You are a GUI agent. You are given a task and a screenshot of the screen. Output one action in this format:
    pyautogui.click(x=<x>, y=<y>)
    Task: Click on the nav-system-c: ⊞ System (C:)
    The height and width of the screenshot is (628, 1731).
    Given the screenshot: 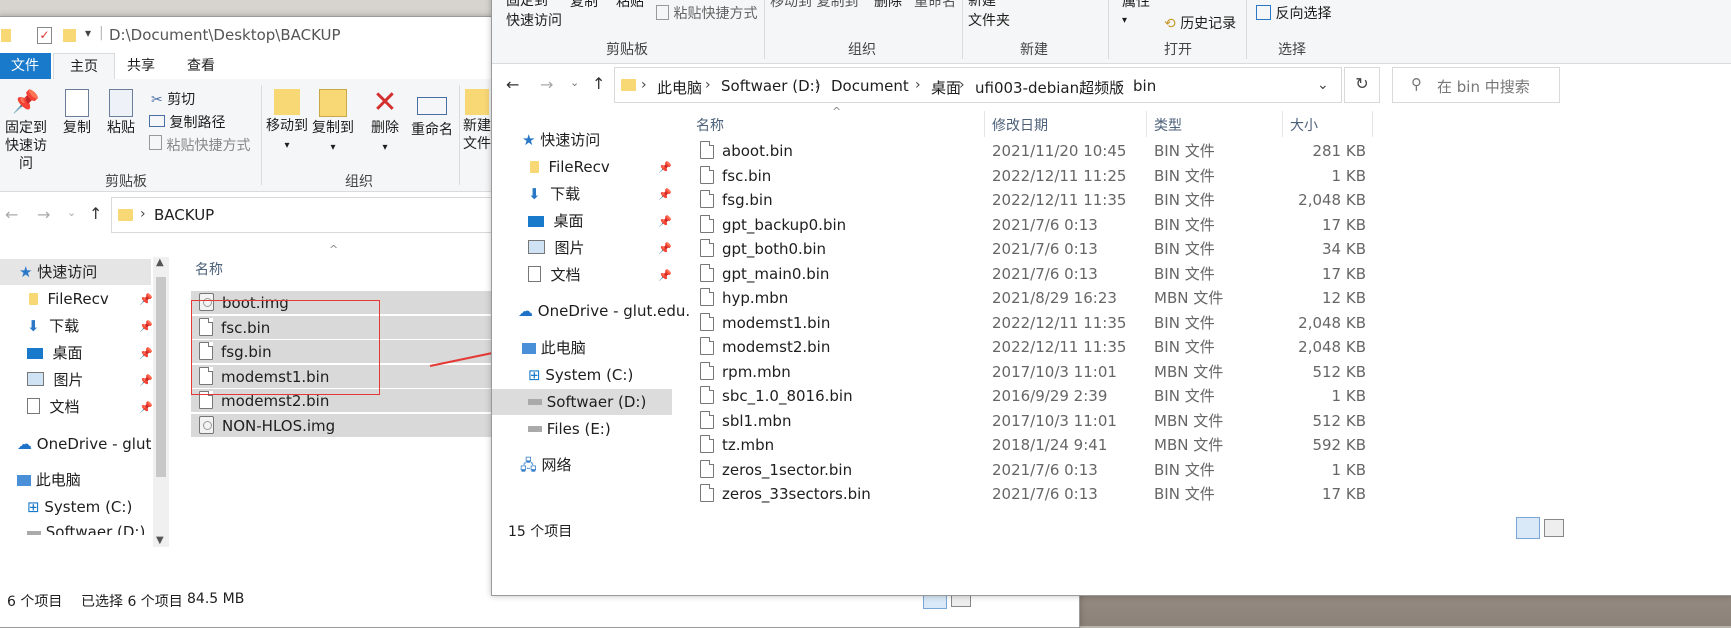 What is the action you would take?
    pyautogui.click(x=580, y=375)
    